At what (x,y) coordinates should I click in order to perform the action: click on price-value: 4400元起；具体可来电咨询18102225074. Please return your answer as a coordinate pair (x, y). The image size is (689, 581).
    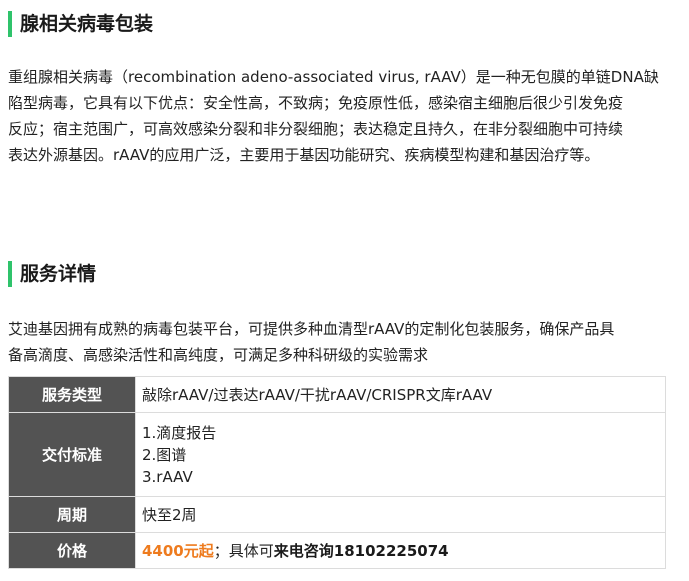
    Looking at the image, I should click on (400, 550).